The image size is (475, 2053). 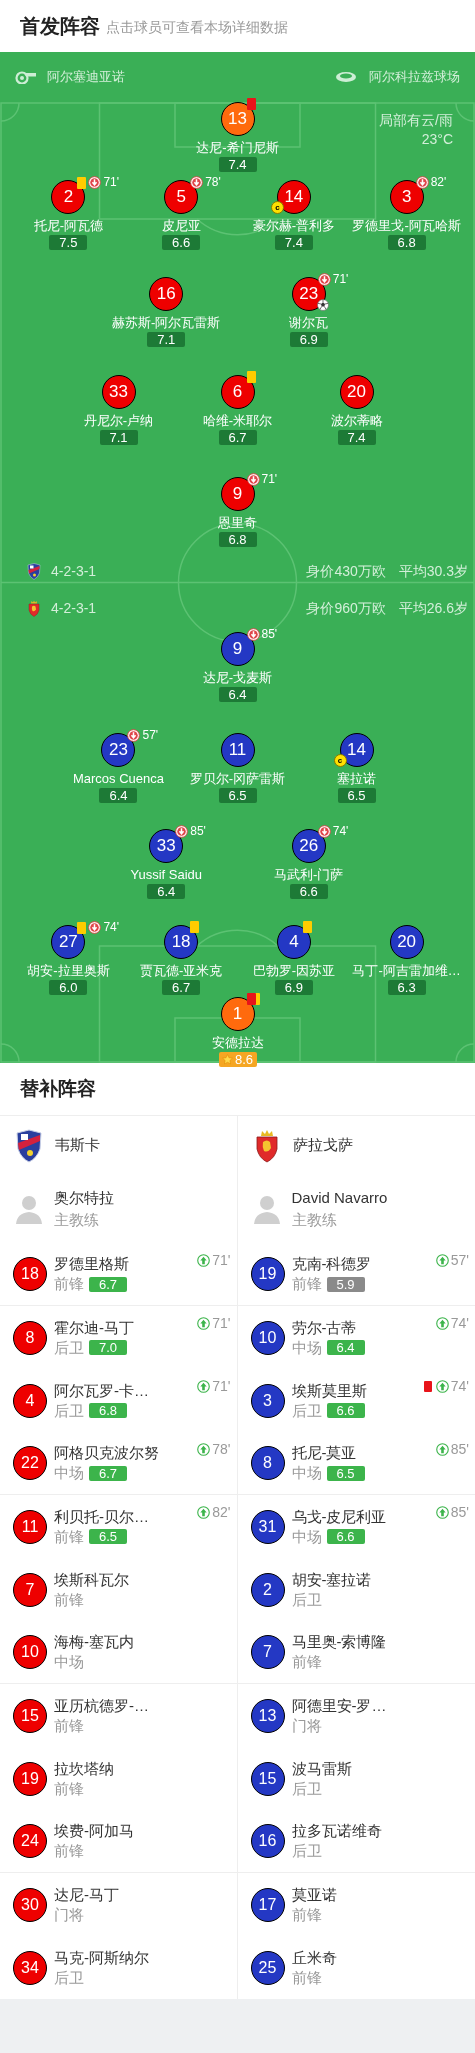 What do you see at coordinates (69, 1914) in the screenshot?
I see `player-position: 门将` at bounding box center [69, 1914].